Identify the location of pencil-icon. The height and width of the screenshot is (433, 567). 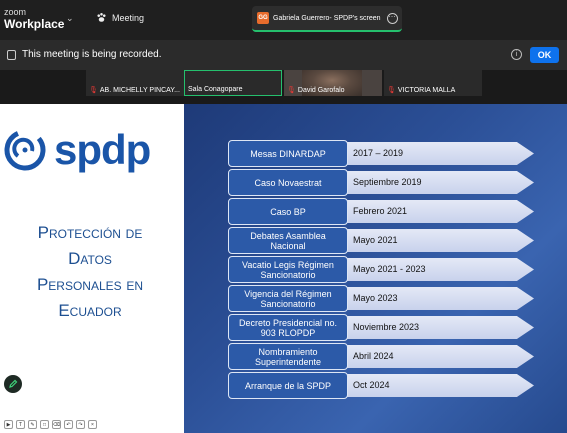
(13, 383).